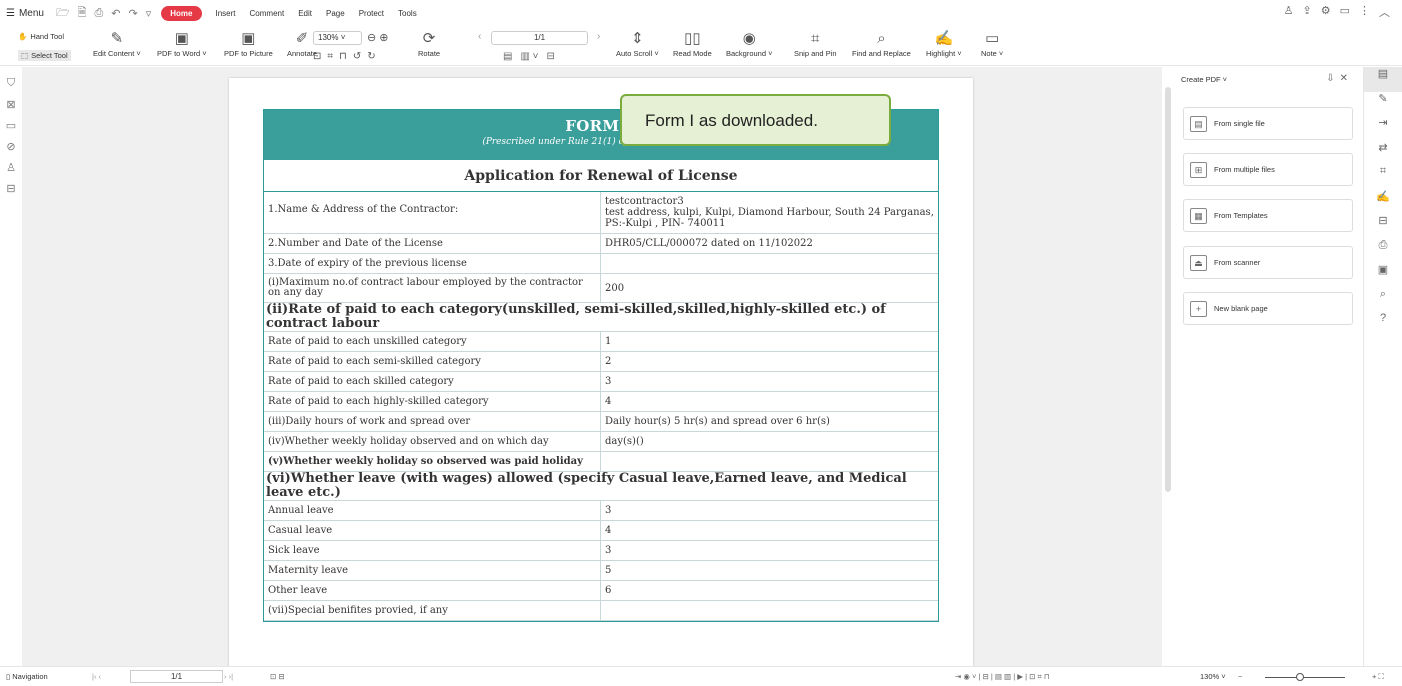  Describe the element at coordinates (11, 171) in the screenshot. I see `signature-icon: ♙` at that location.